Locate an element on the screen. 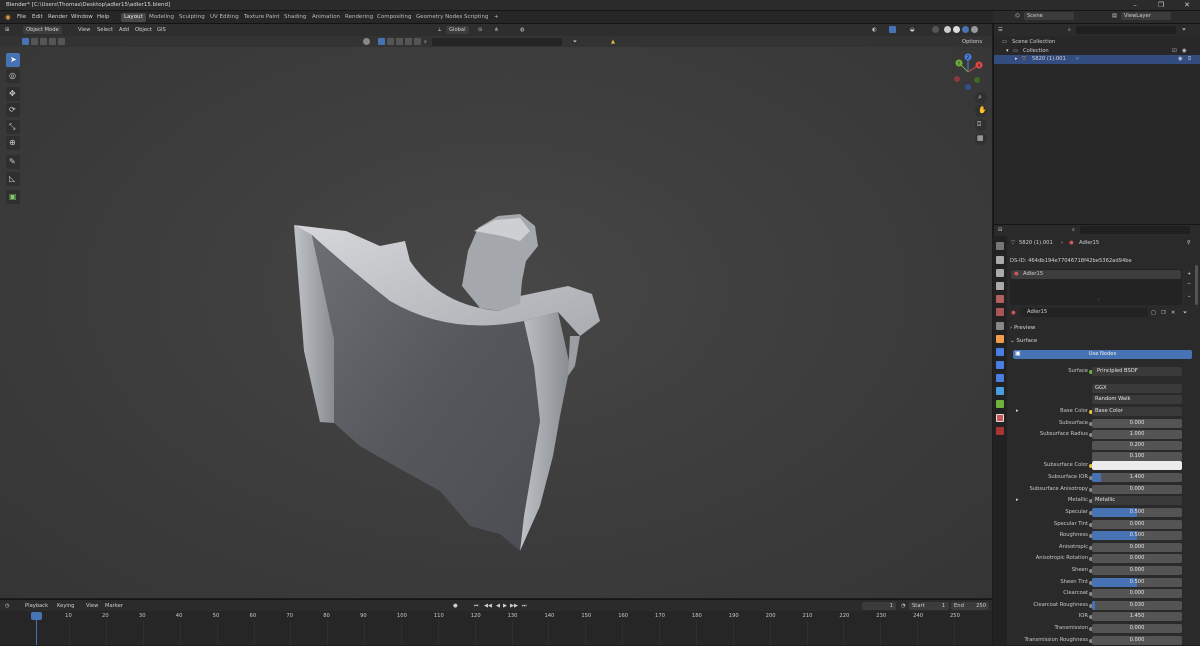 The image size is (1200, 646). filter-camera-icon is located at coordinates (408, 41).